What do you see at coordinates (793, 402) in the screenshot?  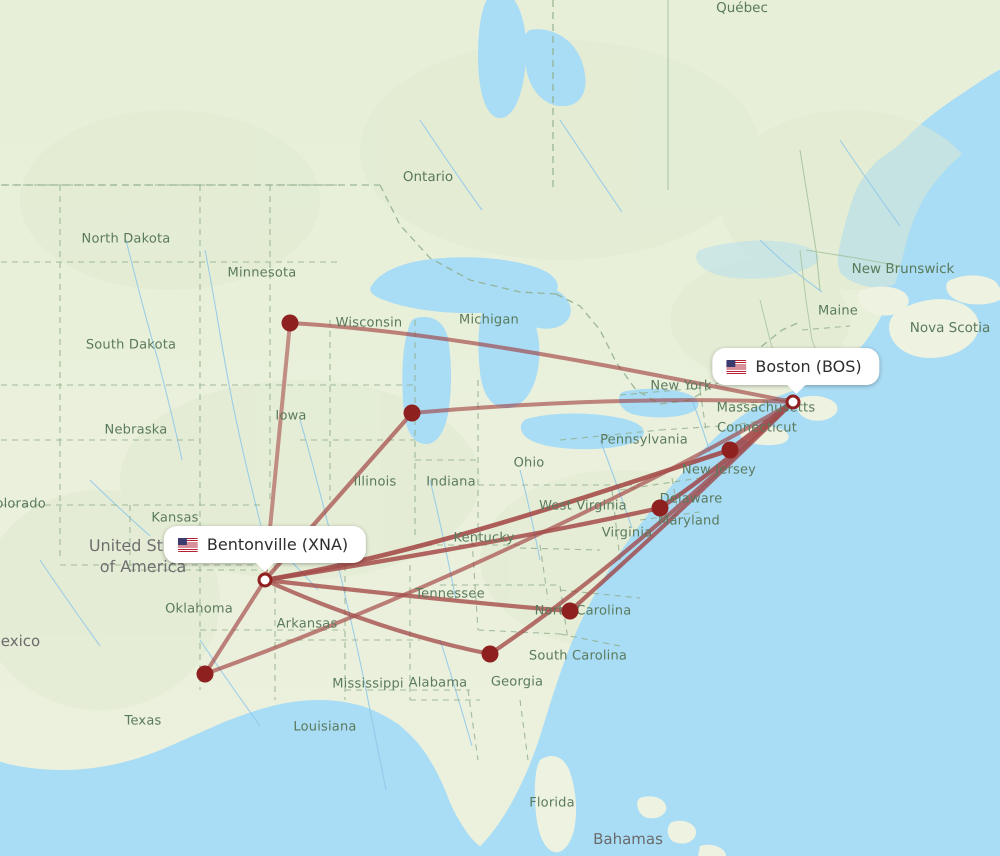 I see `destination-marker-bos` at bounding box center [793, 402].